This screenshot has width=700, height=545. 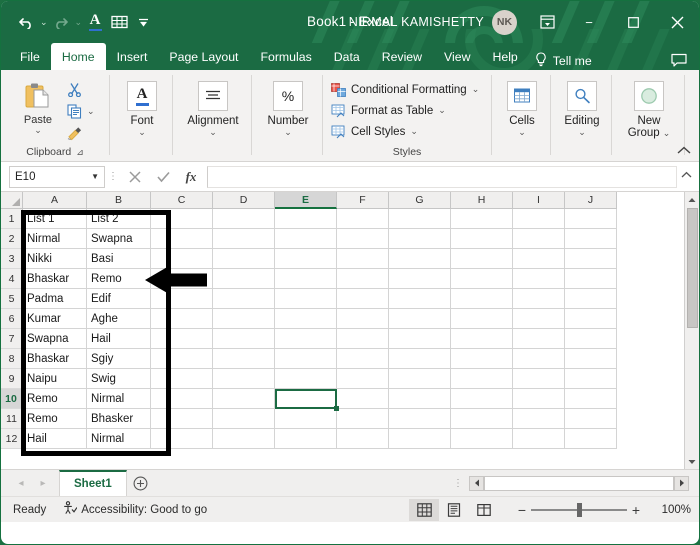 I want to click on cell-B6: Aghe, so click(x=119, y=319).